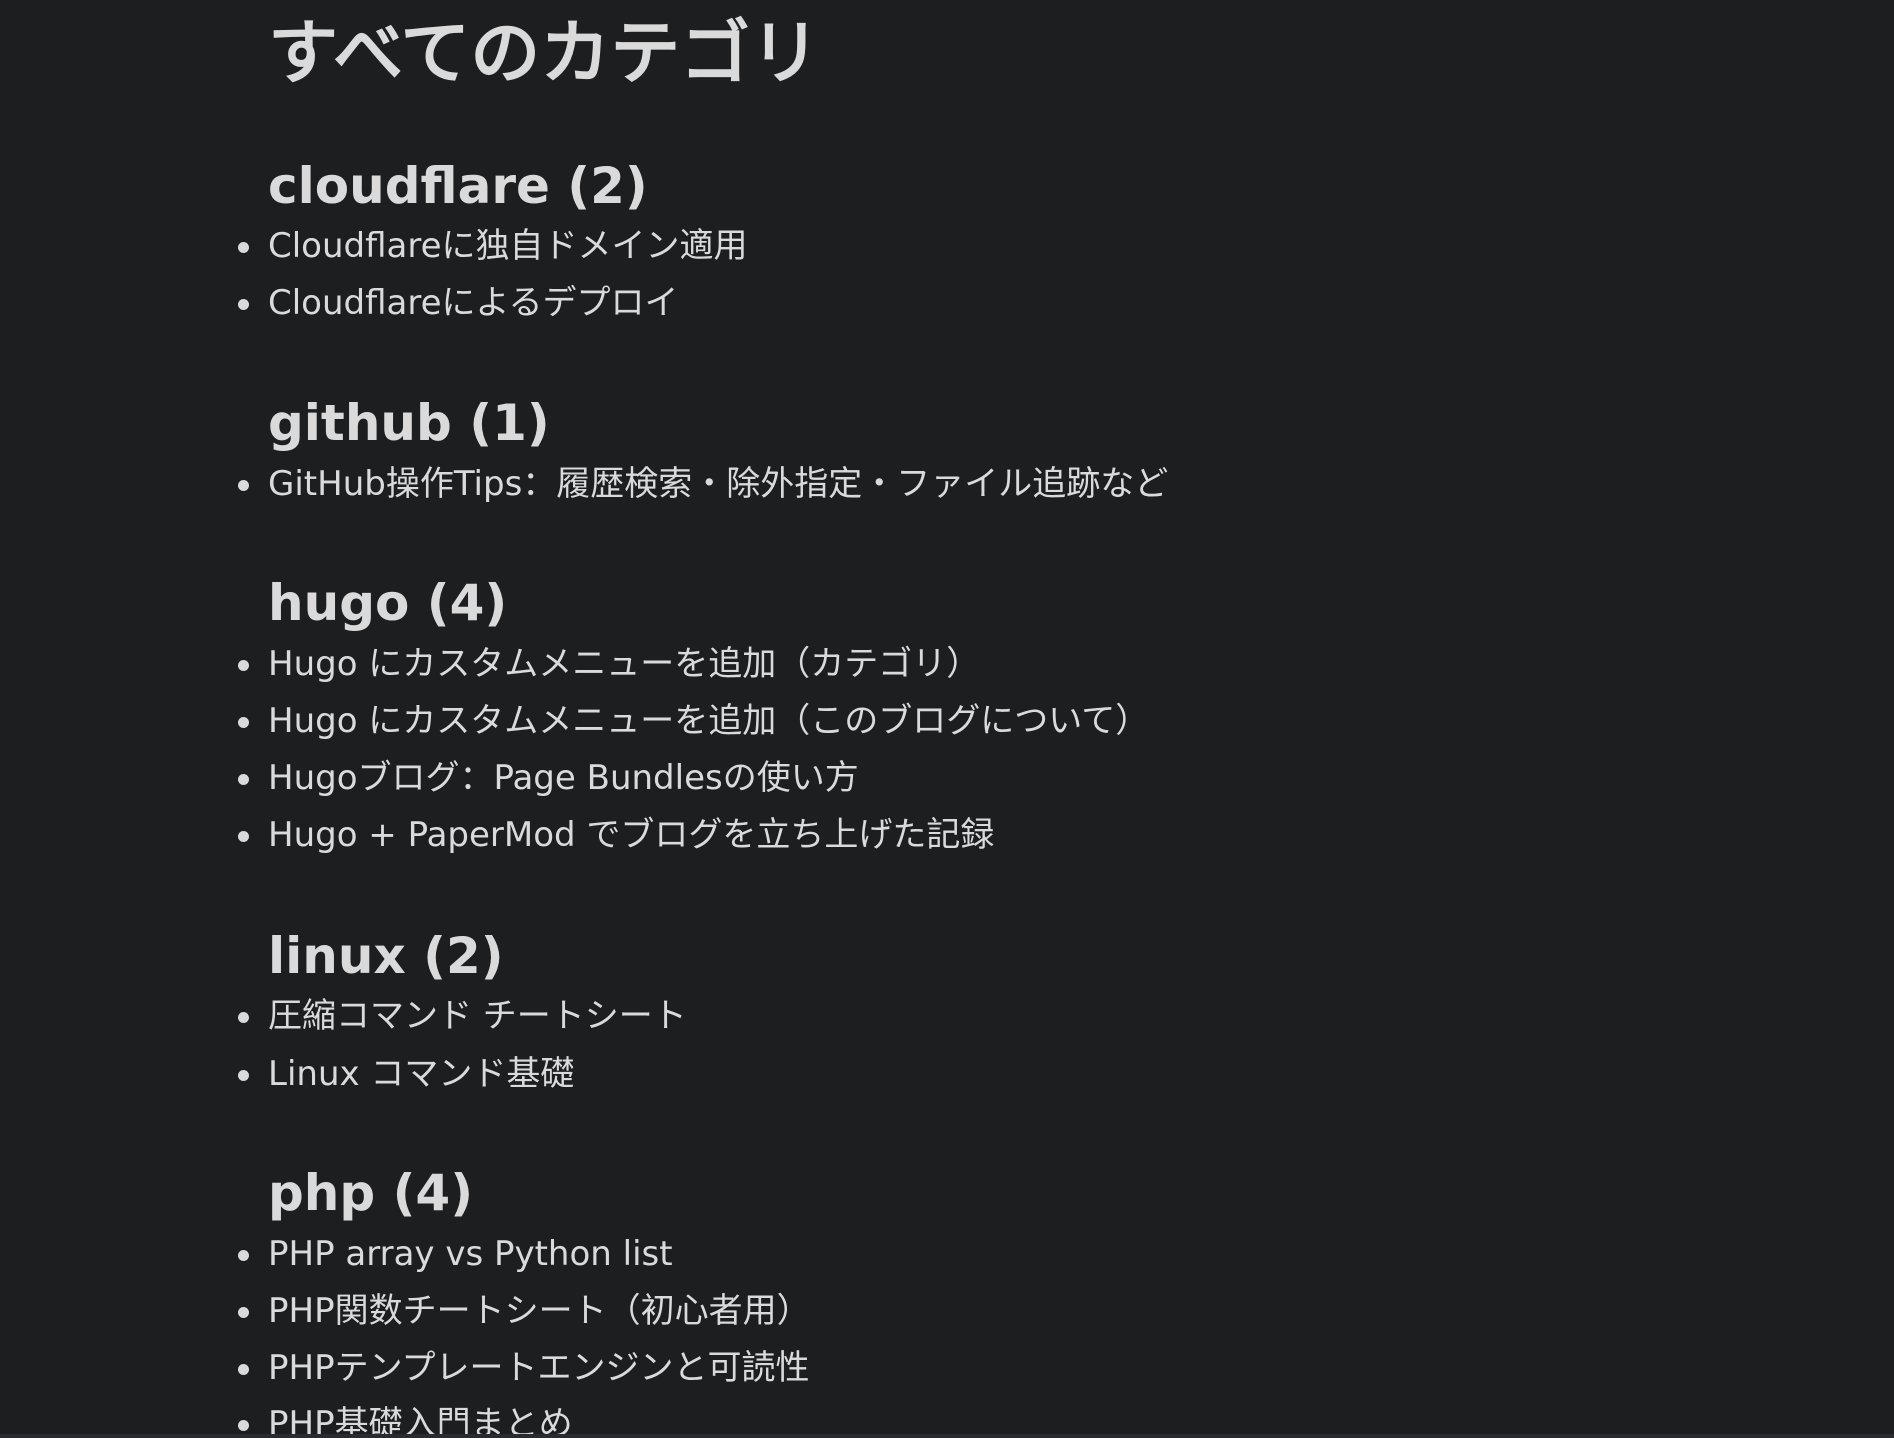  Describe the element at coordinates (386, 956) in the screenshot. I see `category-title-linux: linux (2)` at that location.